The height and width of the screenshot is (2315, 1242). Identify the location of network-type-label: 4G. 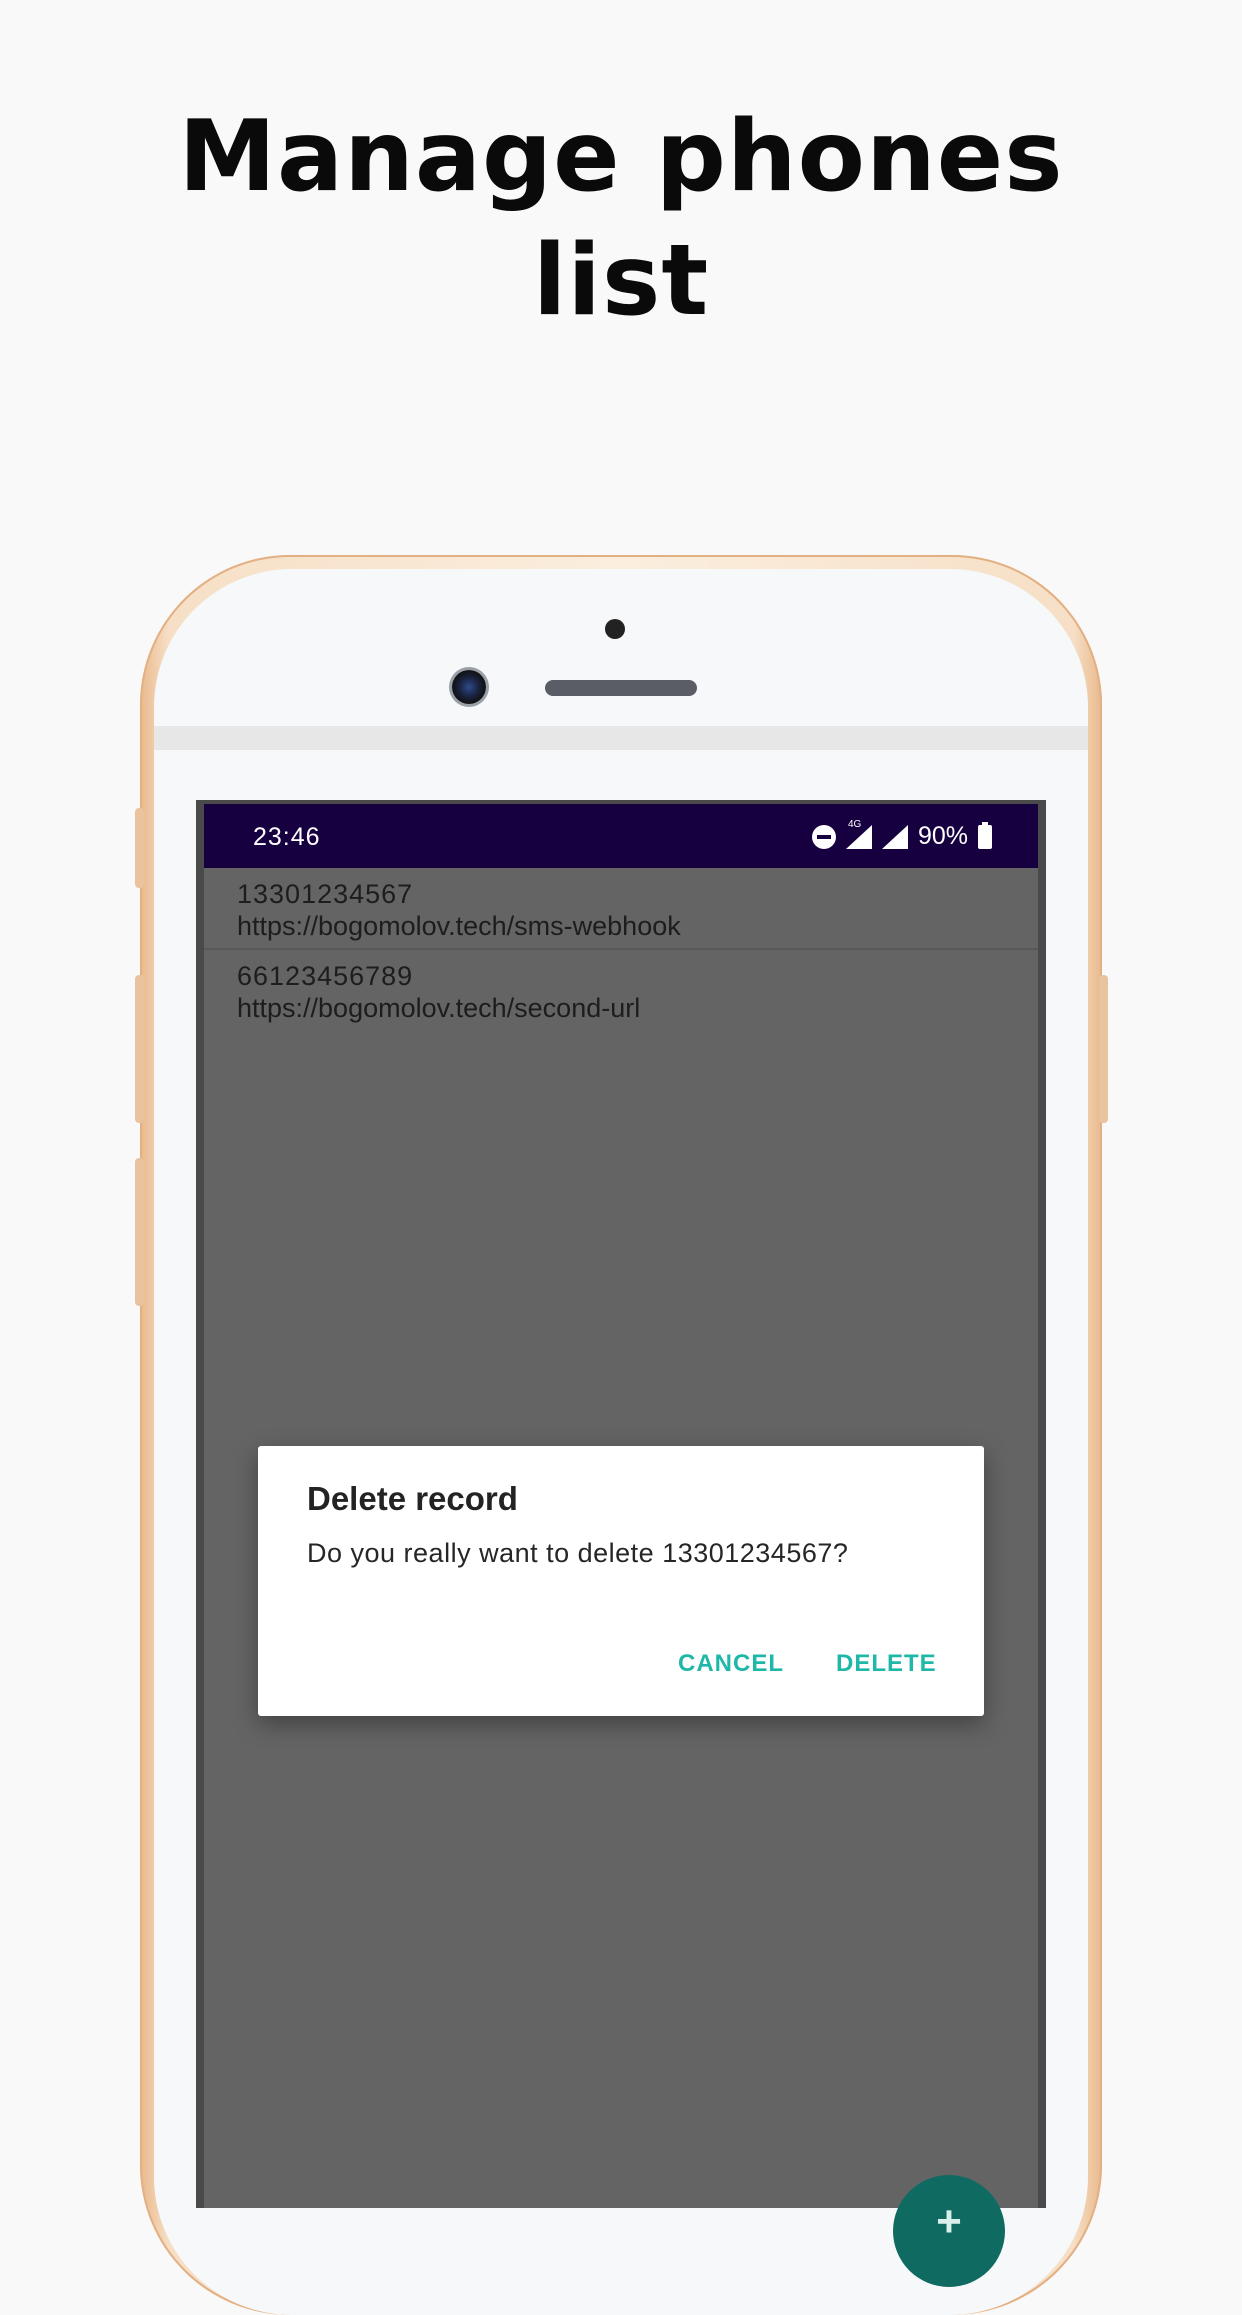
(854, 824).